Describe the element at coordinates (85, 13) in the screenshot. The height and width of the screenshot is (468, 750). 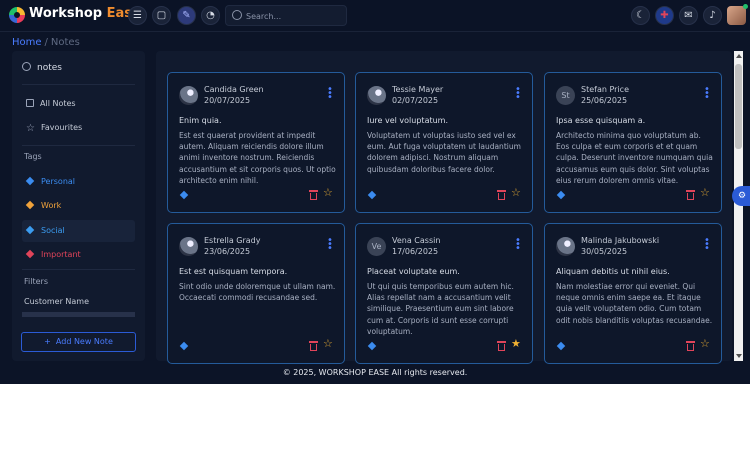
I see `brand-name: Workshop Ease` at that location.